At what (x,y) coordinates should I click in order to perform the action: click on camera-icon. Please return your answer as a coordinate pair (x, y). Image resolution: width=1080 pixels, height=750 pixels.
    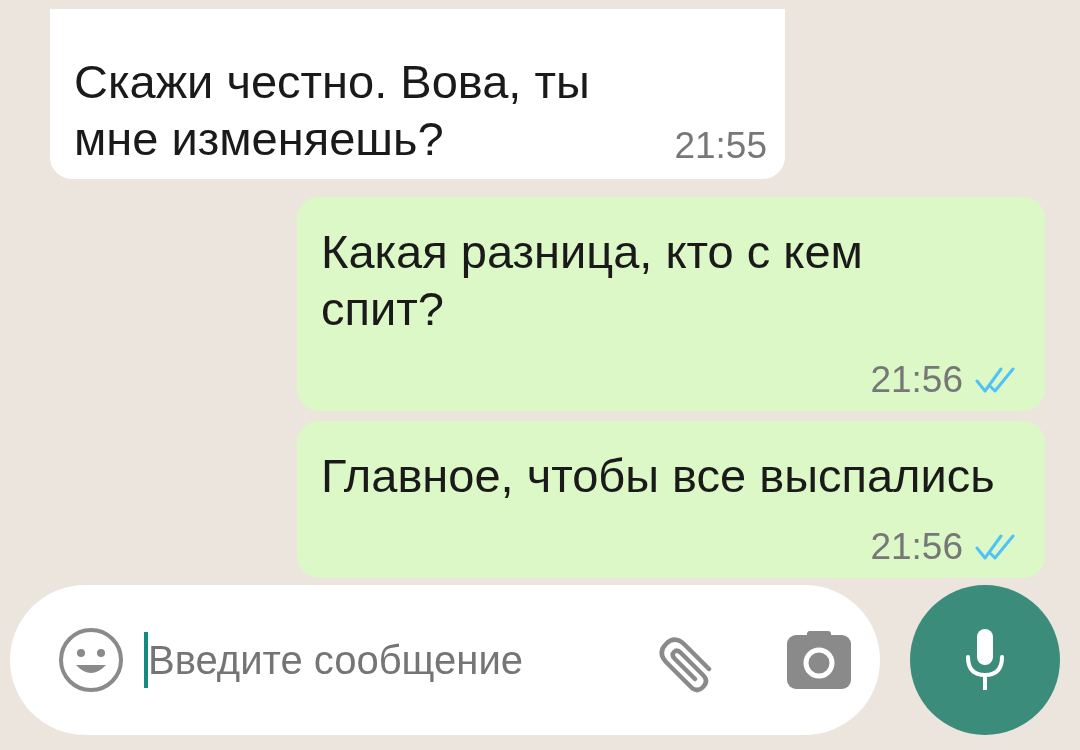
    Looking at the image, I should click on (819, 660).